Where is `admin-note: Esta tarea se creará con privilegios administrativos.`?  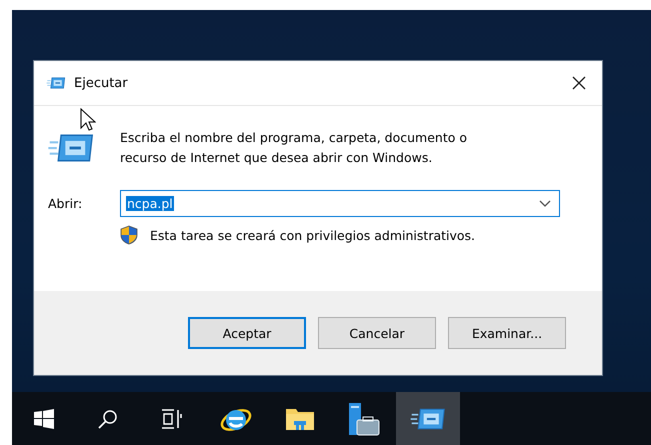
admin-note: Esta tarea se creará con privilegios administrativos. is located at coordinates (313, 235).